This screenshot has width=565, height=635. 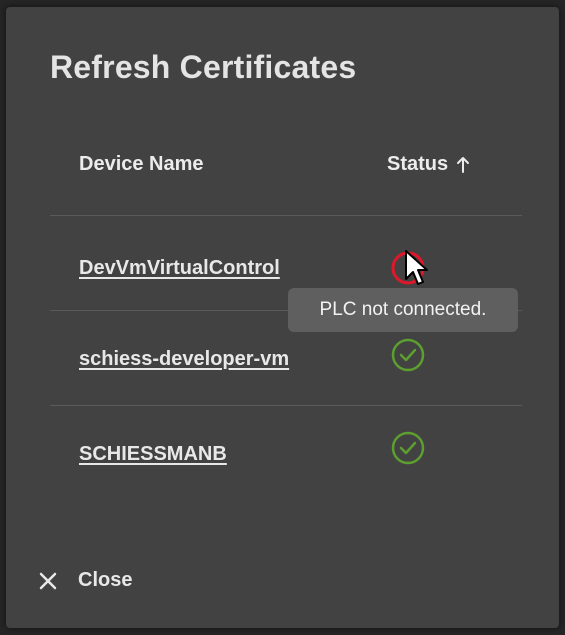 I want to click on table-row: SCHIESSMANB, so click(x=286, y=453).